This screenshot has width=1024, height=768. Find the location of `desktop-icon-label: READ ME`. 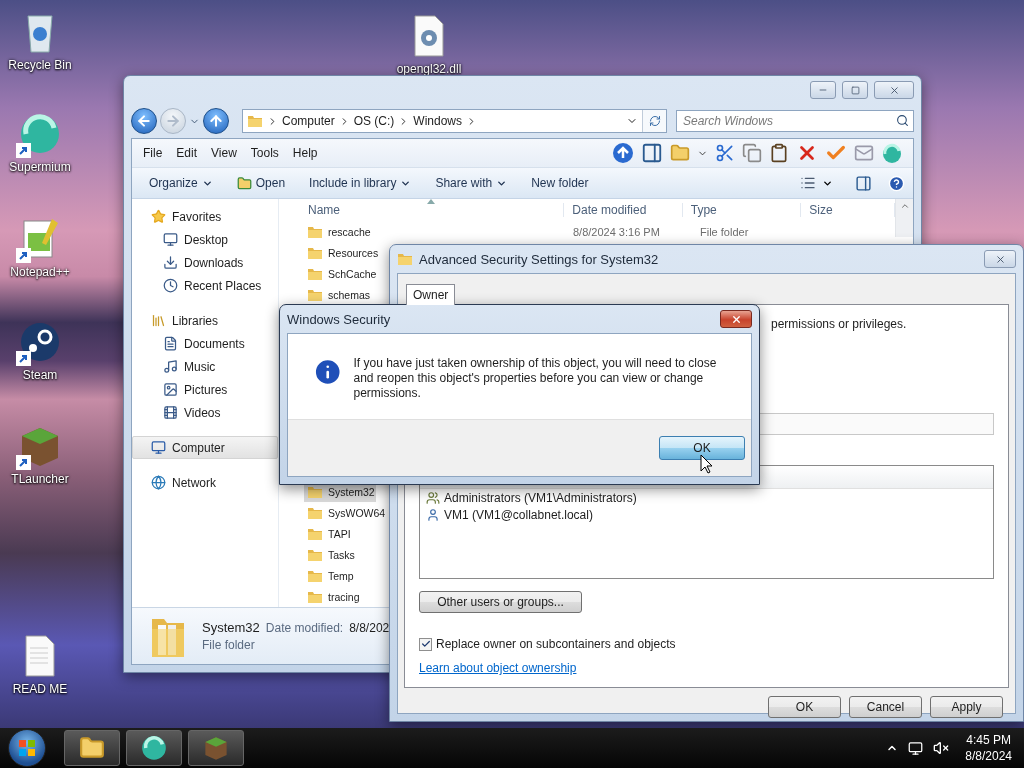

desktop-icon-label: READ ME is located at coordinates (40, 689).